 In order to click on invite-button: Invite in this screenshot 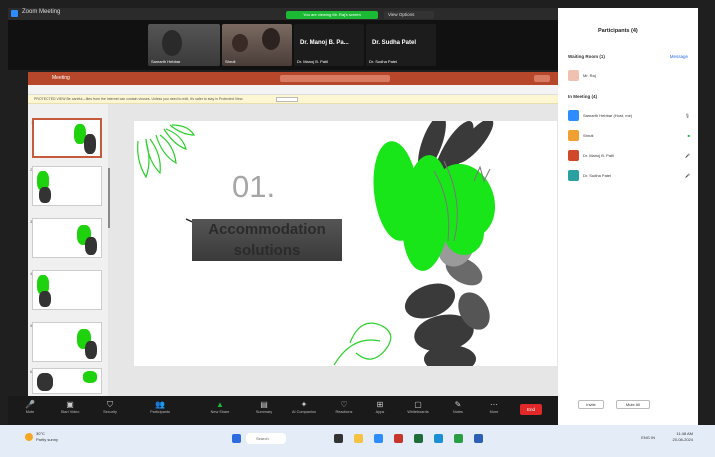, I will do `click(591, 404)`.